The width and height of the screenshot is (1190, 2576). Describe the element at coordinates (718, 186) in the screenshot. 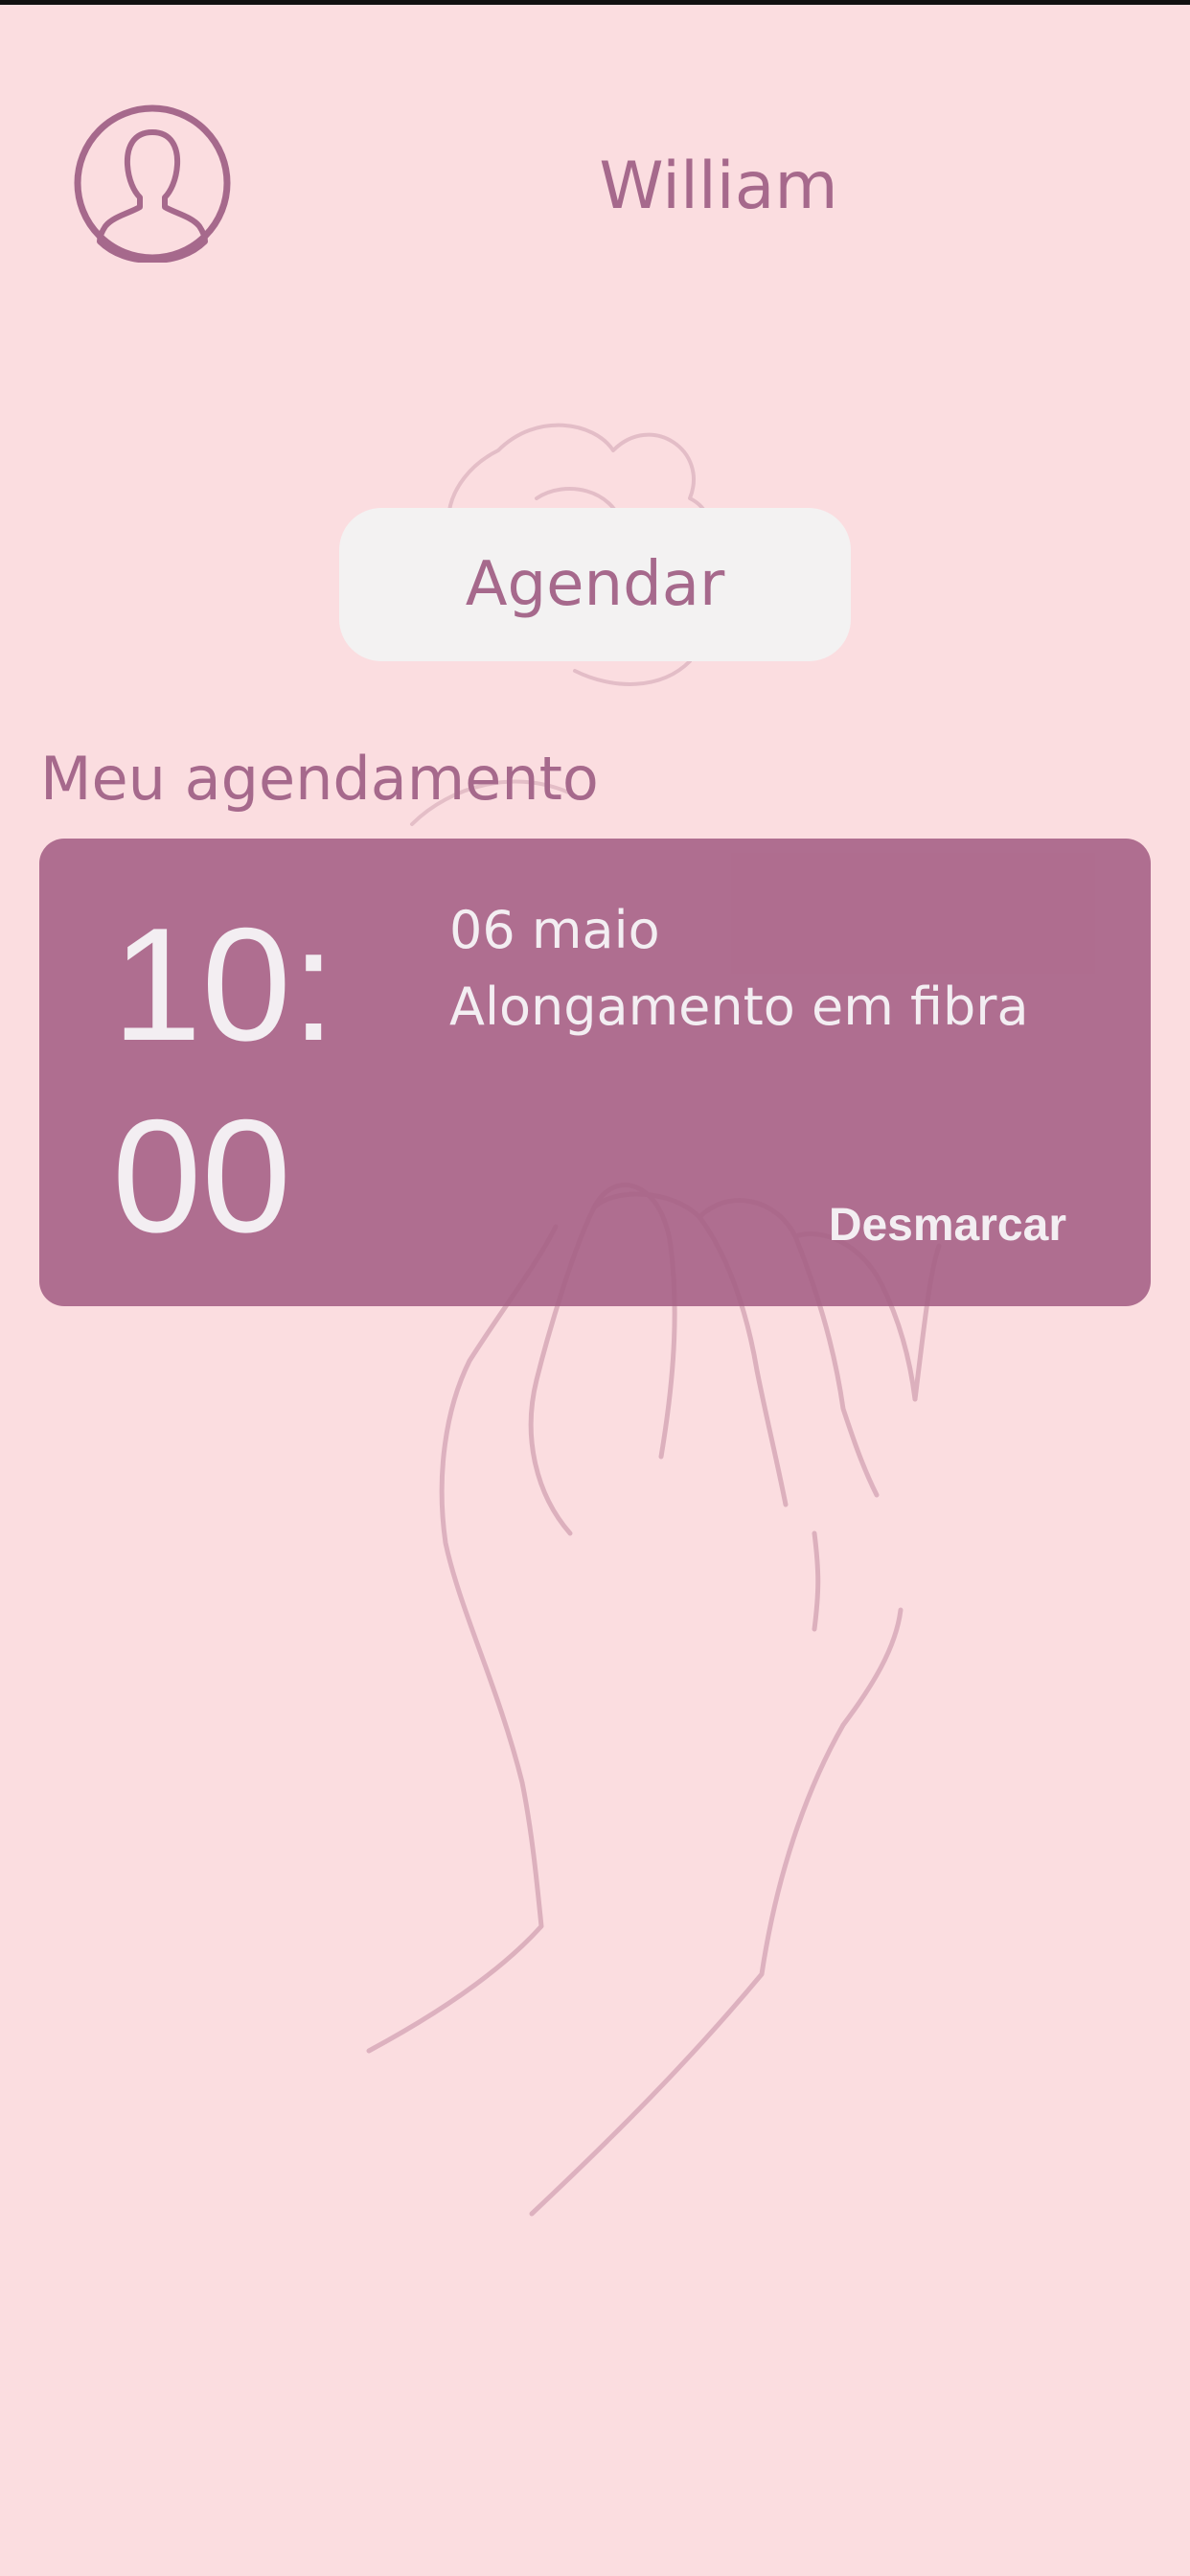

I see `user-name: William` at that location.